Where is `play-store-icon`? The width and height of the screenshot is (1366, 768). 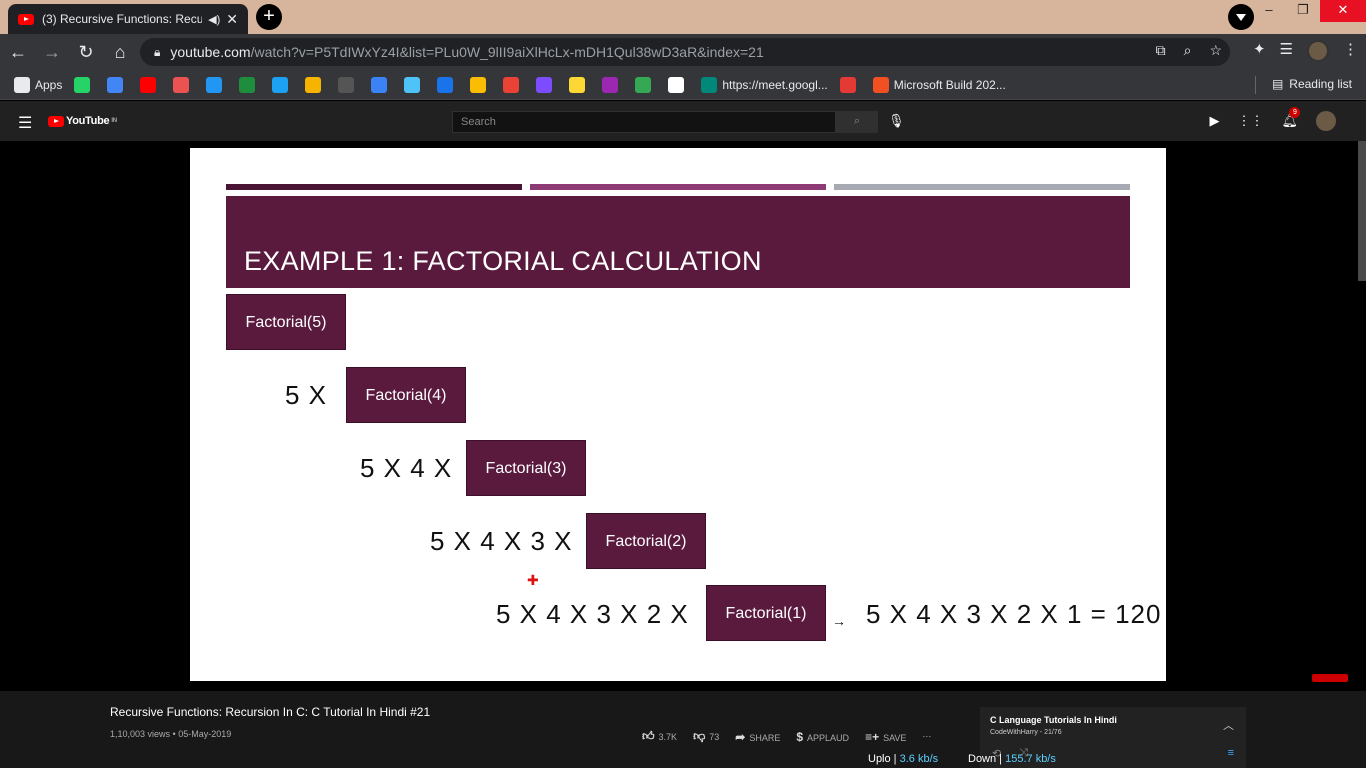
play-store-icon is located at coordinates (643, 84).